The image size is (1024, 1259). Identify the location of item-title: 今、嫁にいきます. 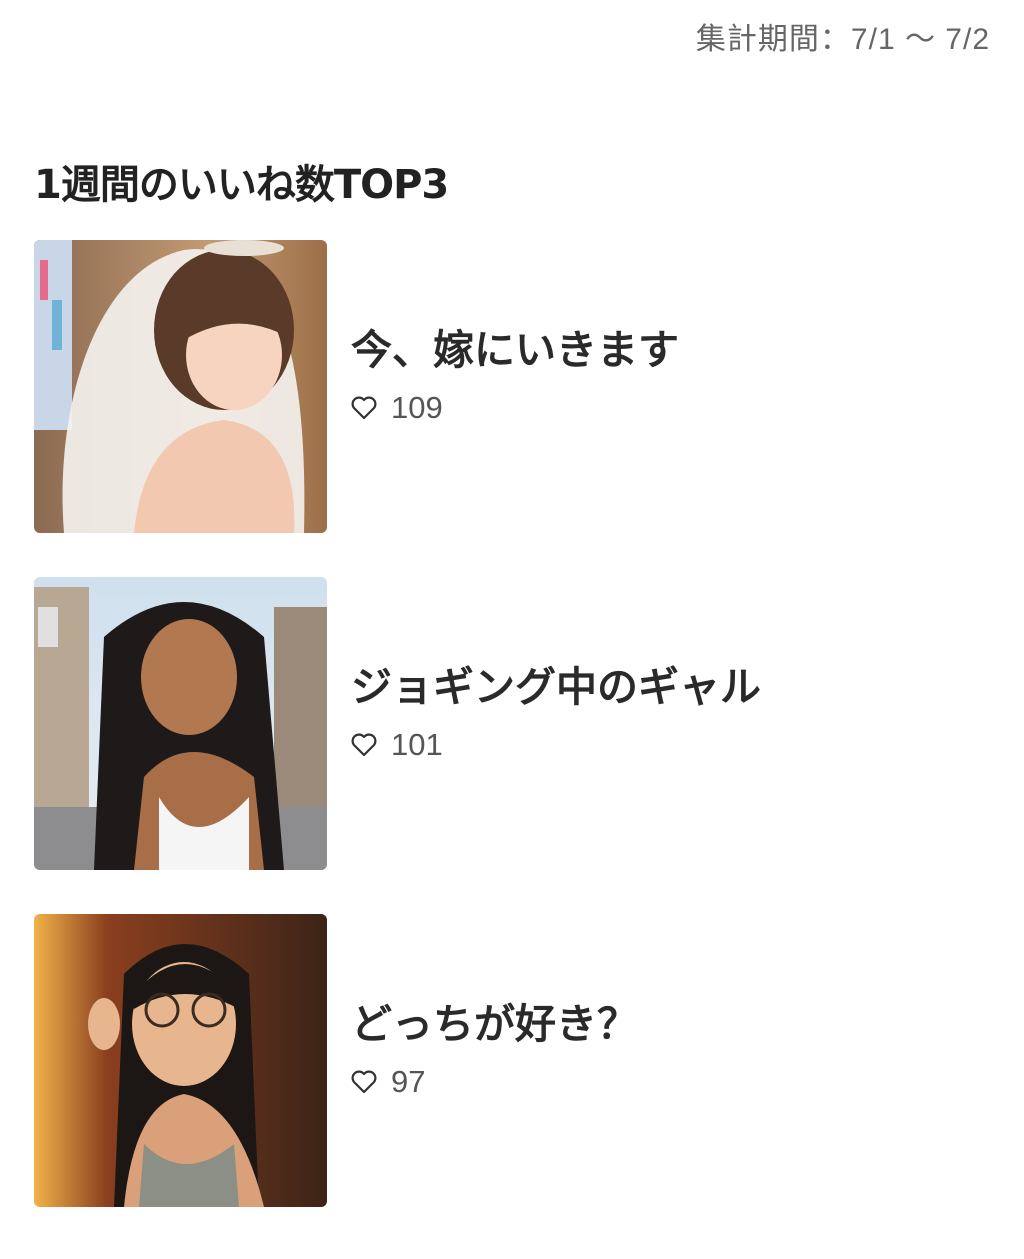
(515, 350).